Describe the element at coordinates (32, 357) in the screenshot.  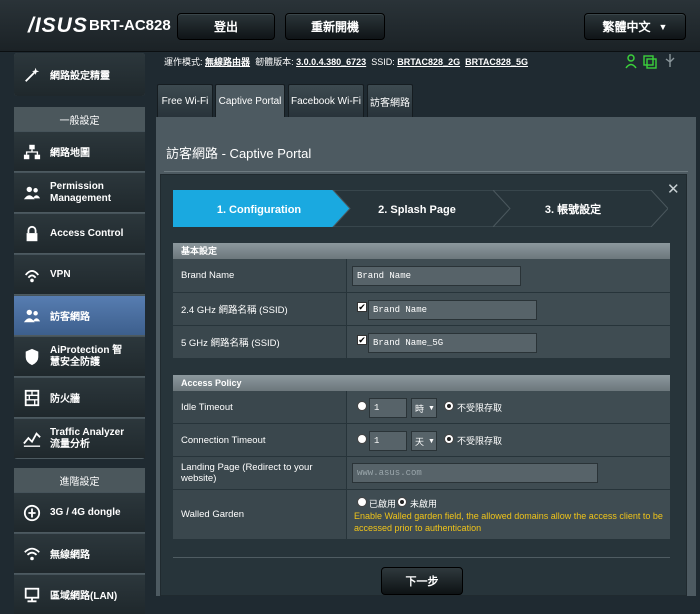
I see `shield-icon` at that location.